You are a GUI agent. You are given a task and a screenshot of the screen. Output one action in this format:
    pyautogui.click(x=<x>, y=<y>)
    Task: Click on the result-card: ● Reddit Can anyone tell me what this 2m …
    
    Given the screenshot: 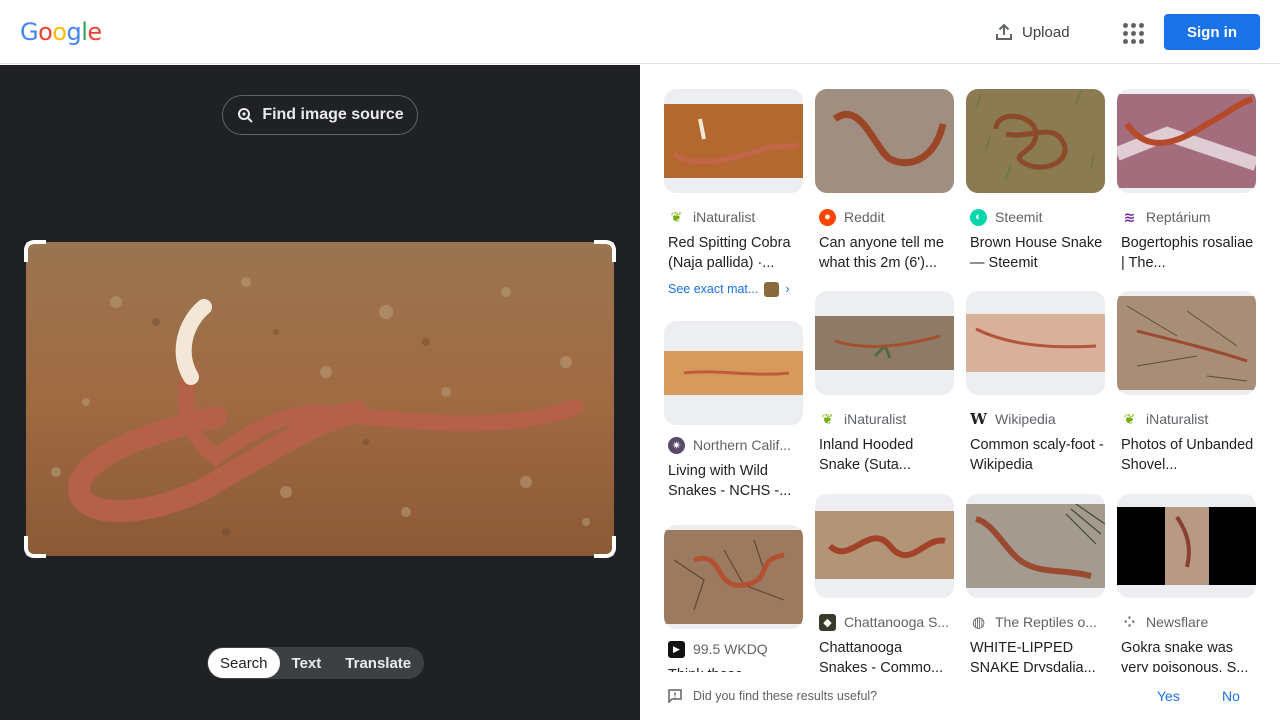 What is the action you would take?
    pyautogui.click(x=884, y=181)
    